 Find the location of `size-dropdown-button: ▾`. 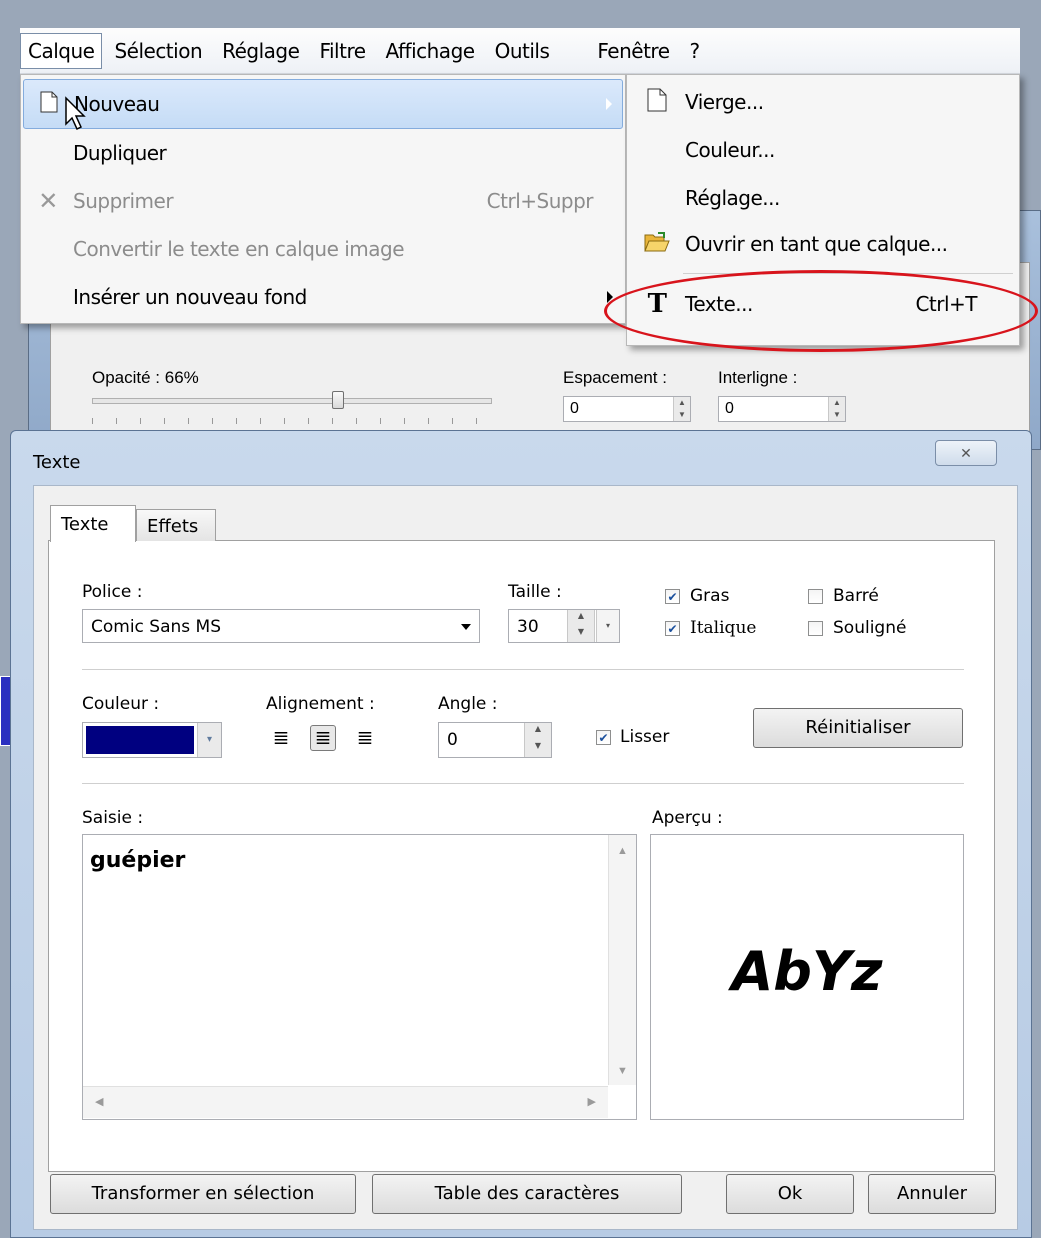

size-dropdown-button: ▾ is located at coordinates (607, 626).